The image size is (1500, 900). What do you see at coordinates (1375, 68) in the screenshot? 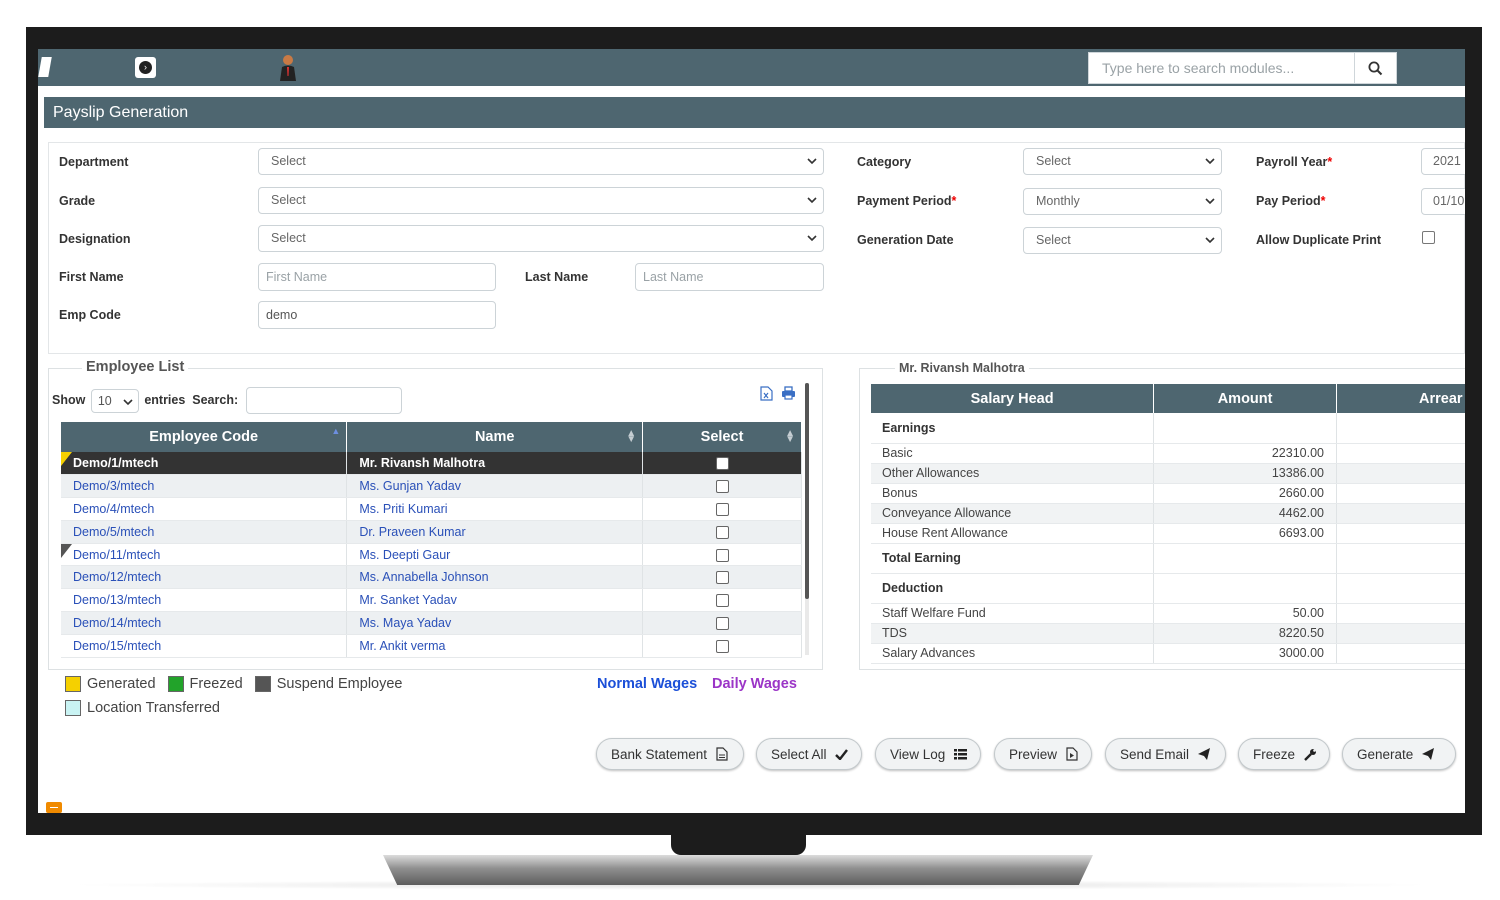
I see `search-button` at bounding box center [1375, 68].